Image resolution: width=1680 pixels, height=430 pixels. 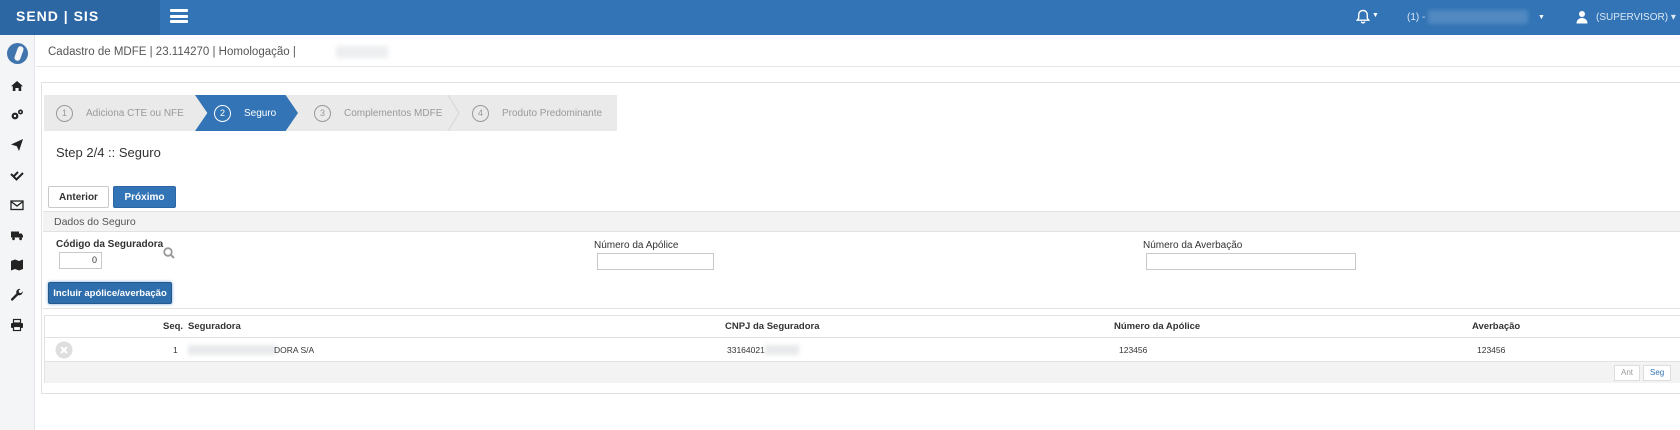 I want to click on divider, so click(x=861, y=308).